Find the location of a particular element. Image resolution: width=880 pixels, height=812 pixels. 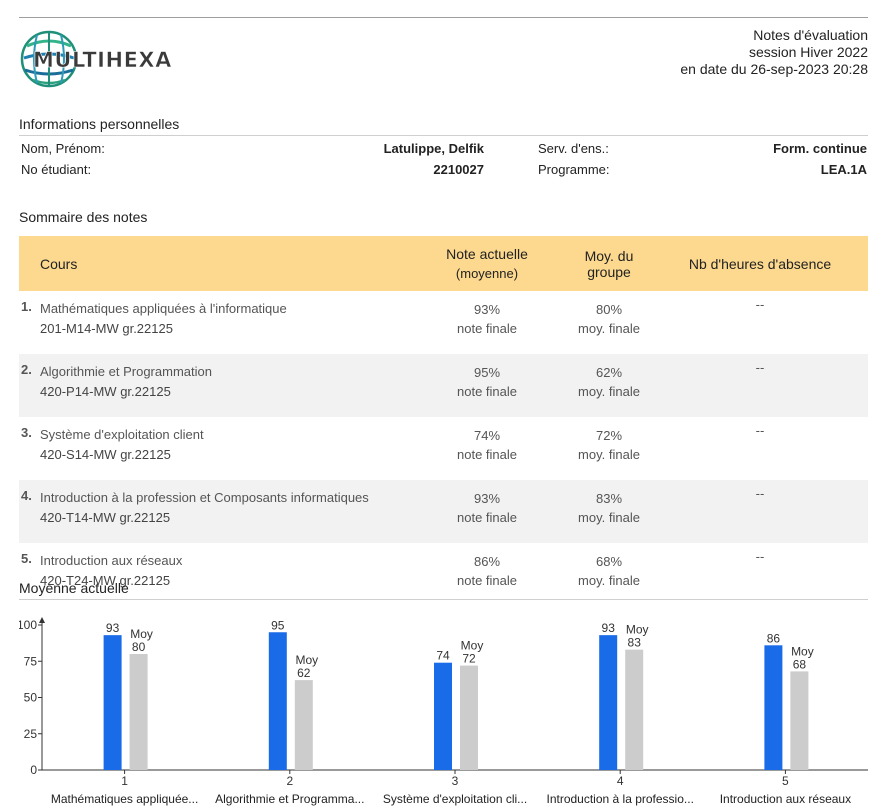

group-average-cell: 62% moy. finale is located at coordinates (609, 385).